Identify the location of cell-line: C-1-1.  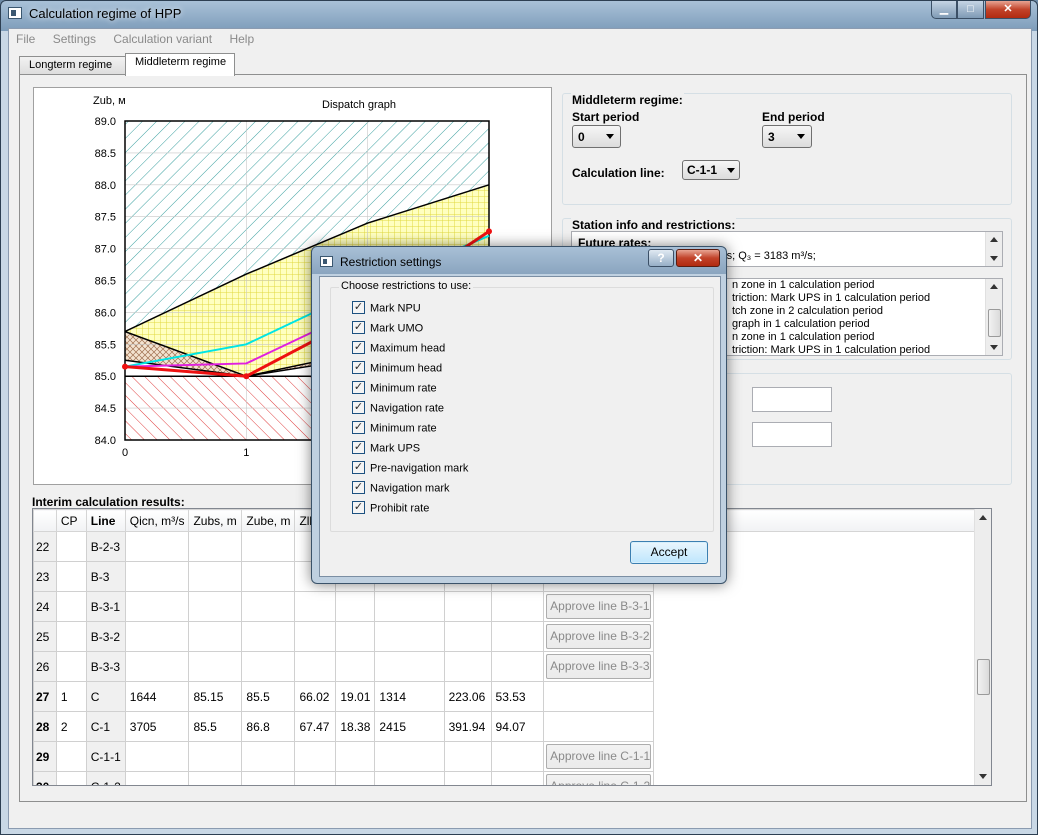
(105, 756).